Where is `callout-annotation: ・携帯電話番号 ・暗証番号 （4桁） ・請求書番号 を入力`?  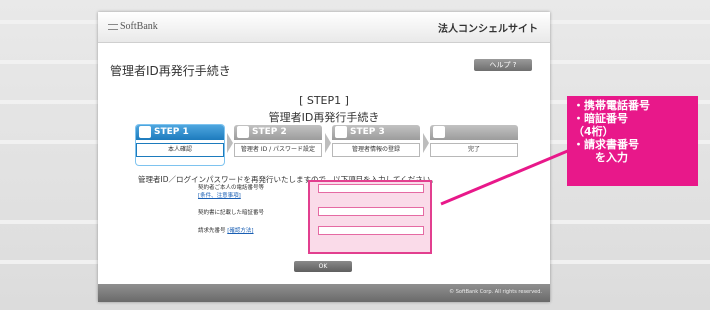 callout-annotation: ・携帯電話番号 ・暗証番号 （4桁） ・請求書番号 を入力 is located at coordinates (632, 141).